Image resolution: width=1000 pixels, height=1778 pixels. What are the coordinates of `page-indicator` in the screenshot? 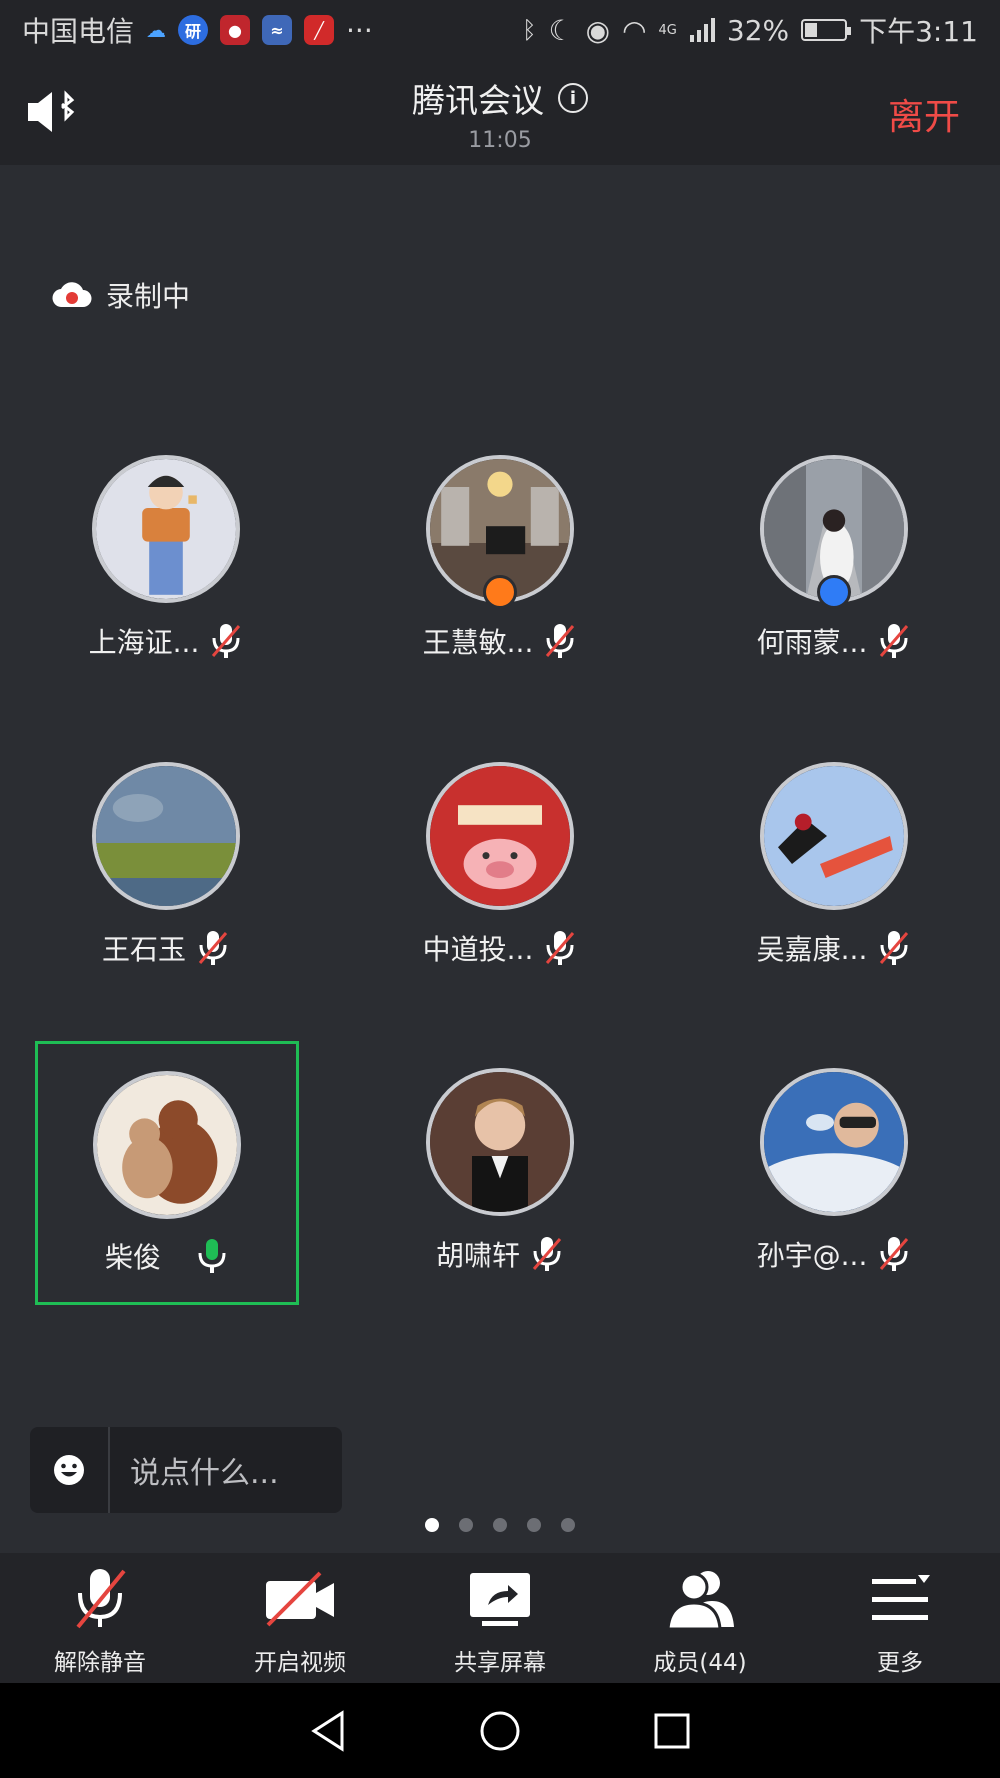 It's located at (500, 1525).